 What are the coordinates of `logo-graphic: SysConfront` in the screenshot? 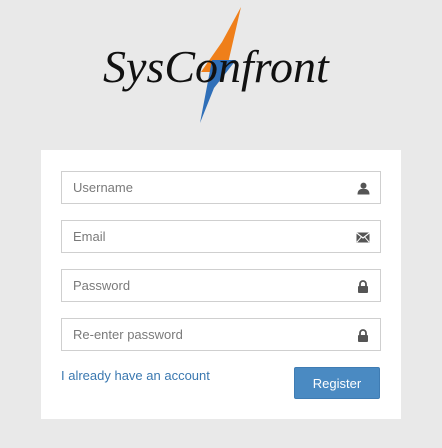 It's located at (216, 65).